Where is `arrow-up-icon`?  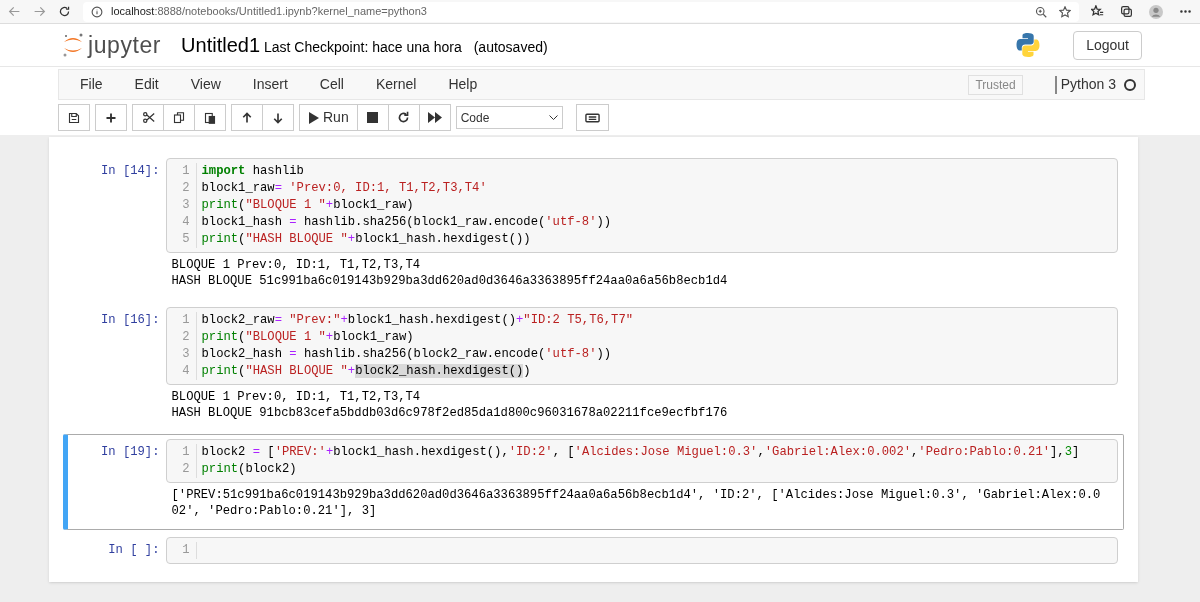
arrow-up-icon is located at coordinates (247, 117).